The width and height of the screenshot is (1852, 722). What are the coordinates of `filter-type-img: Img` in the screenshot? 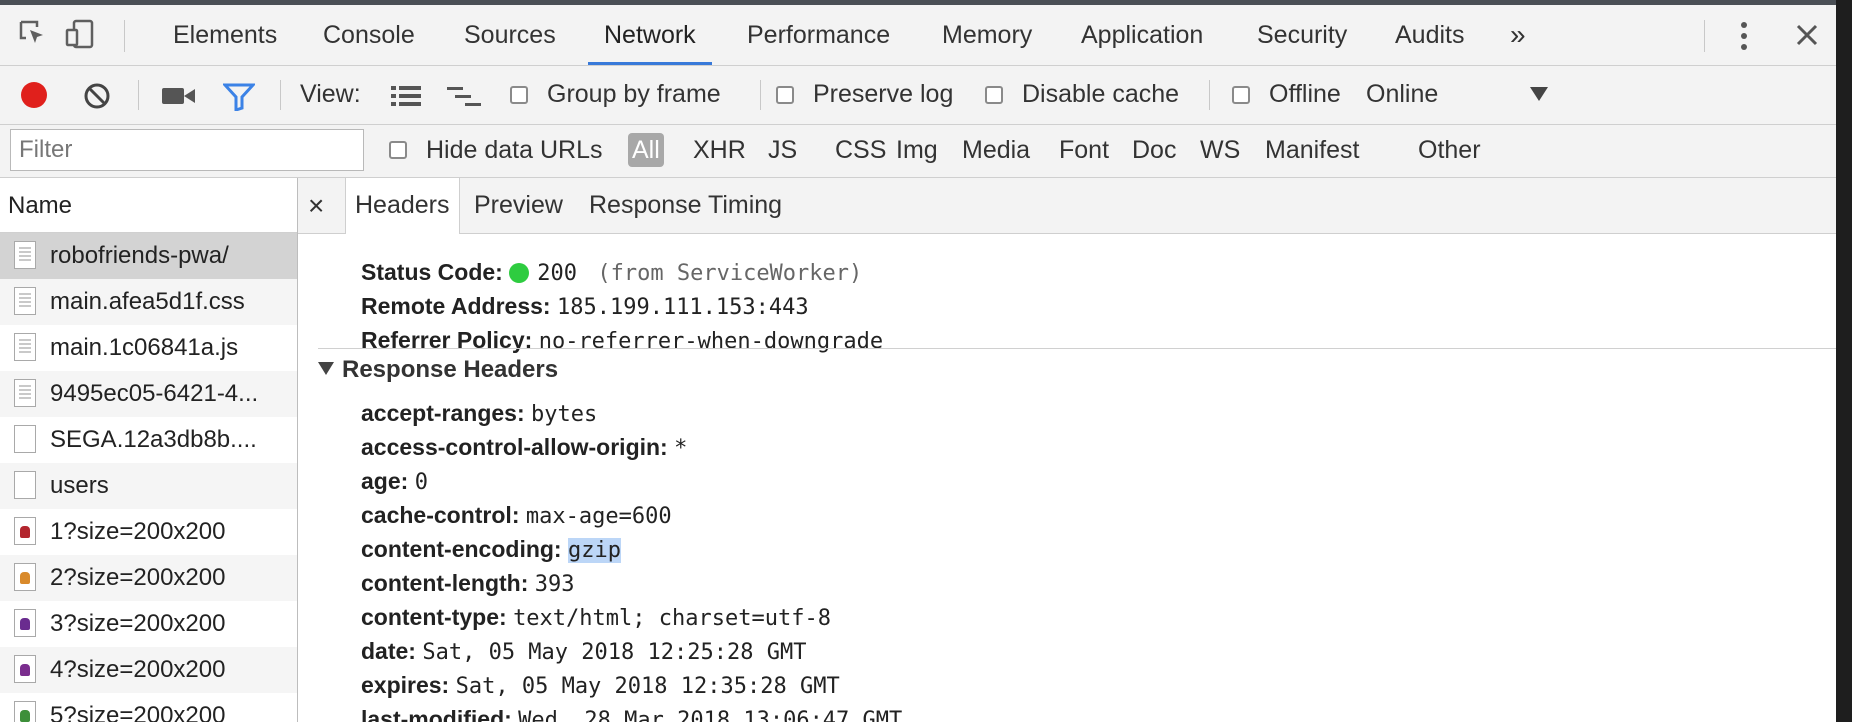 It's located at (917, 150).